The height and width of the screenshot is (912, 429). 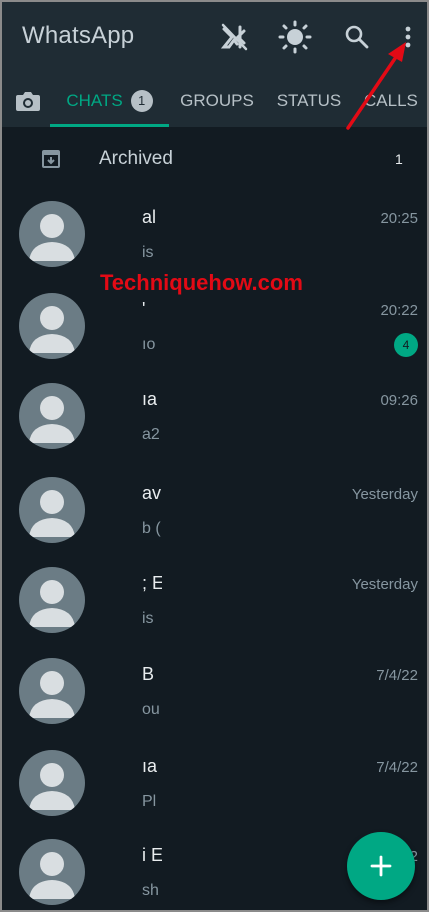 I want to click on app-title: WhatsApp, so click(x=78, y=35).